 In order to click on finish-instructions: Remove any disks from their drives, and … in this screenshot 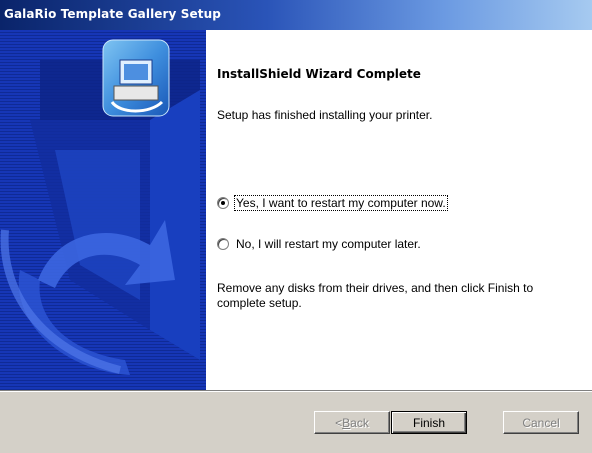, I will do `click(375, 295)`.